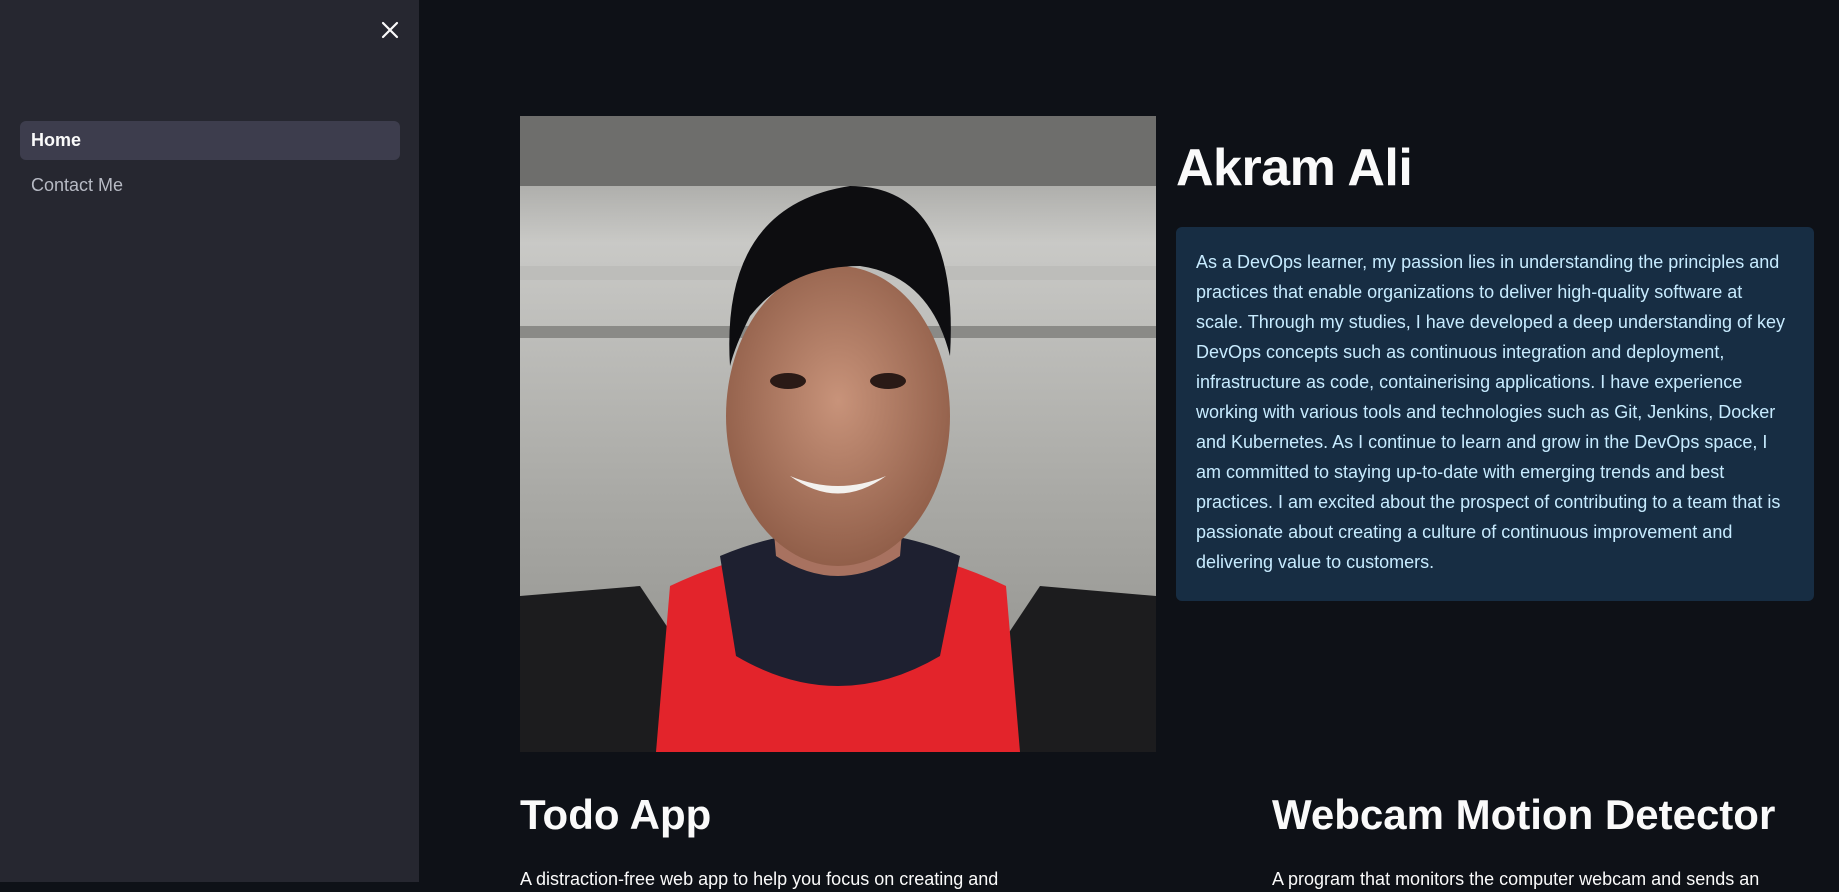 This screenshot has width=1839, height=892. I want to click on close-sidebar-button, so click(390, 30).